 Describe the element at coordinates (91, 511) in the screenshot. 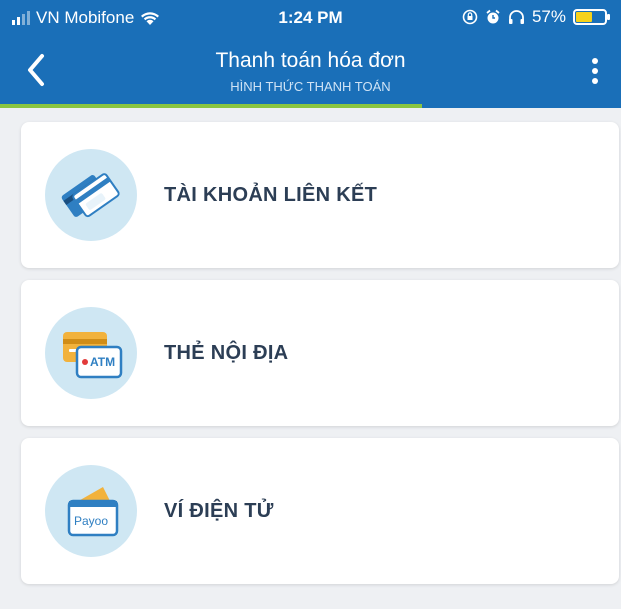

I see `e-wallet-icon: Payoo` at that location.